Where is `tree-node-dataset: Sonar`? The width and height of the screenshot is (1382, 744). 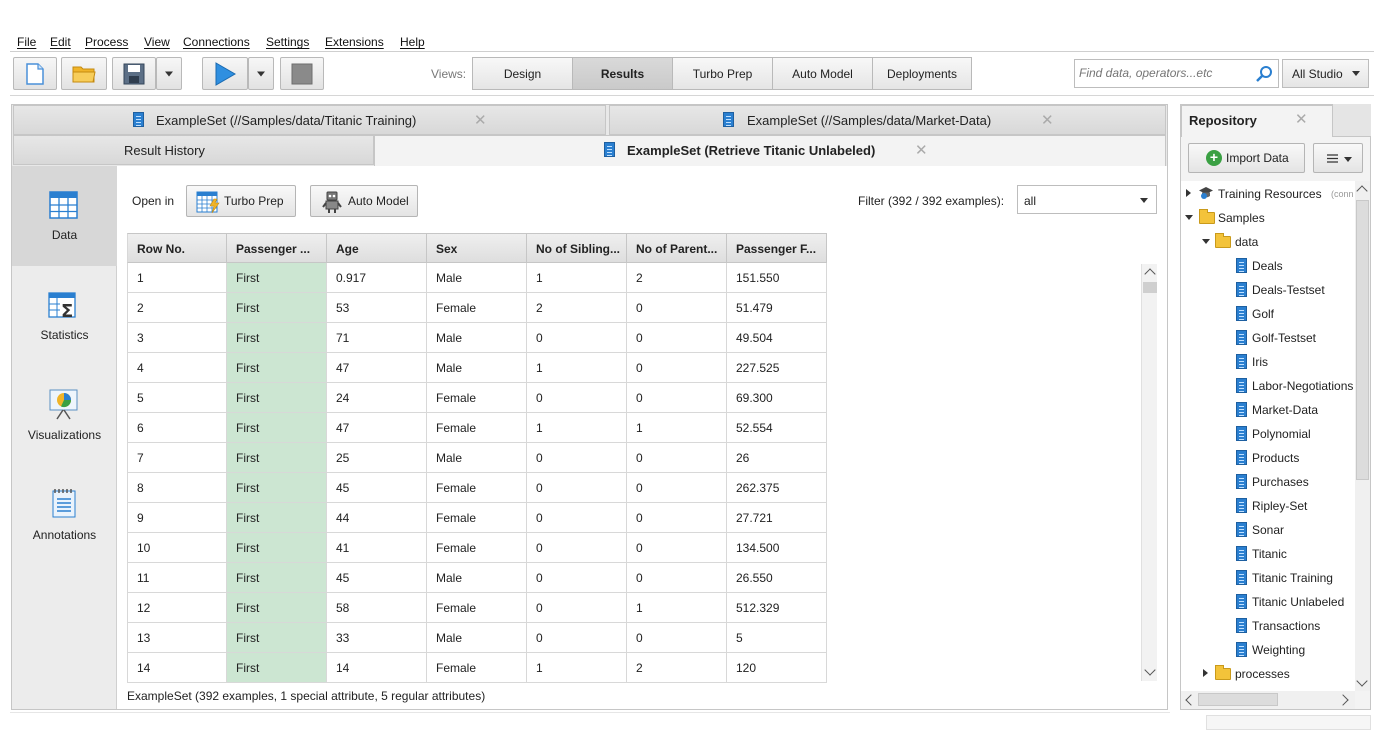
tree-node-dataset: Sonar is located at coordinates (1268, 529).